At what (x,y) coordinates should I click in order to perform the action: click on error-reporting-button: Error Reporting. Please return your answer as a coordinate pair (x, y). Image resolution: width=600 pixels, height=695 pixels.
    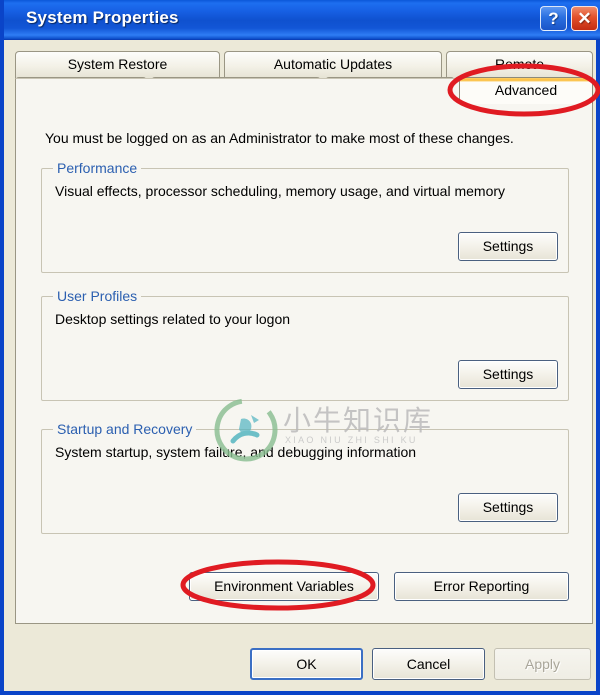
    Looking at the image, I should click on (481, 586).